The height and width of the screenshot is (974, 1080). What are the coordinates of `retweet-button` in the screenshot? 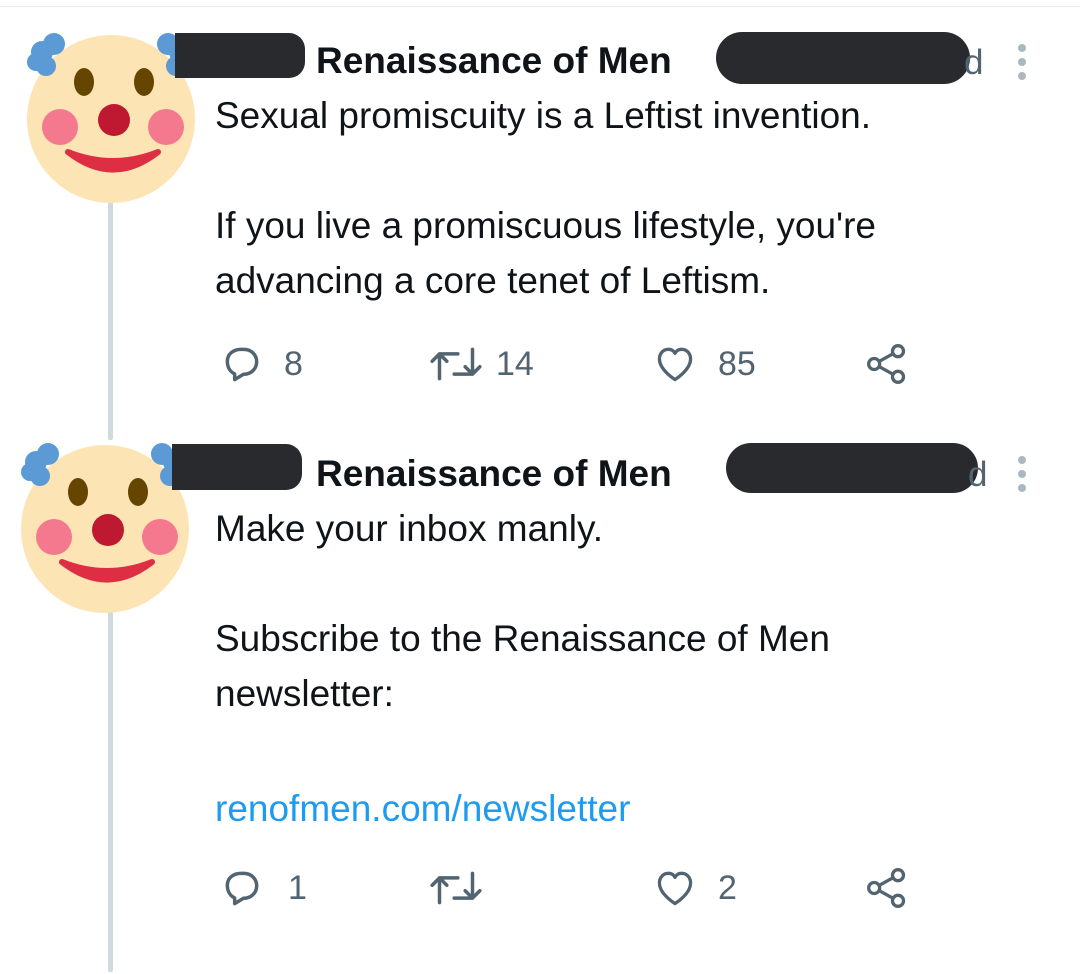 It's located at (466, 888).